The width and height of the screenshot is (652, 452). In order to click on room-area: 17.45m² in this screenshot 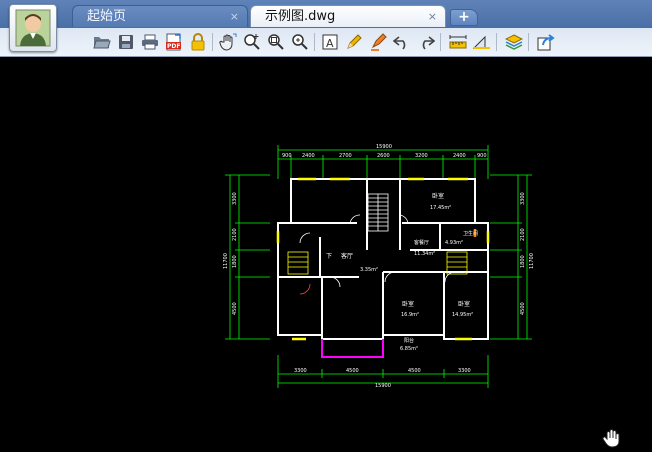, I will do `click(440, 208)`.